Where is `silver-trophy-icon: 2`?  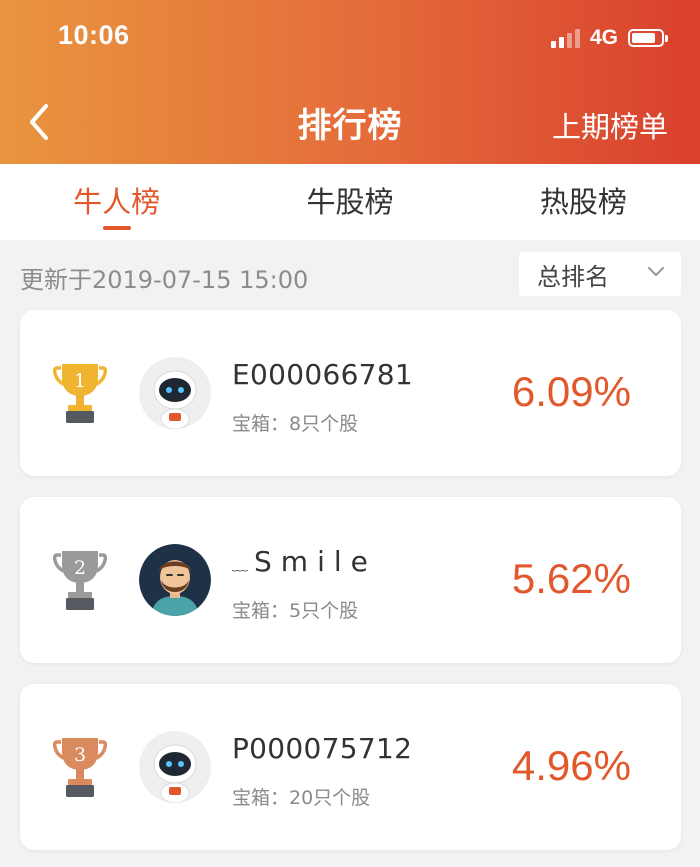
silver-trophy-icon: 2 is located at coordinates (80, 580).